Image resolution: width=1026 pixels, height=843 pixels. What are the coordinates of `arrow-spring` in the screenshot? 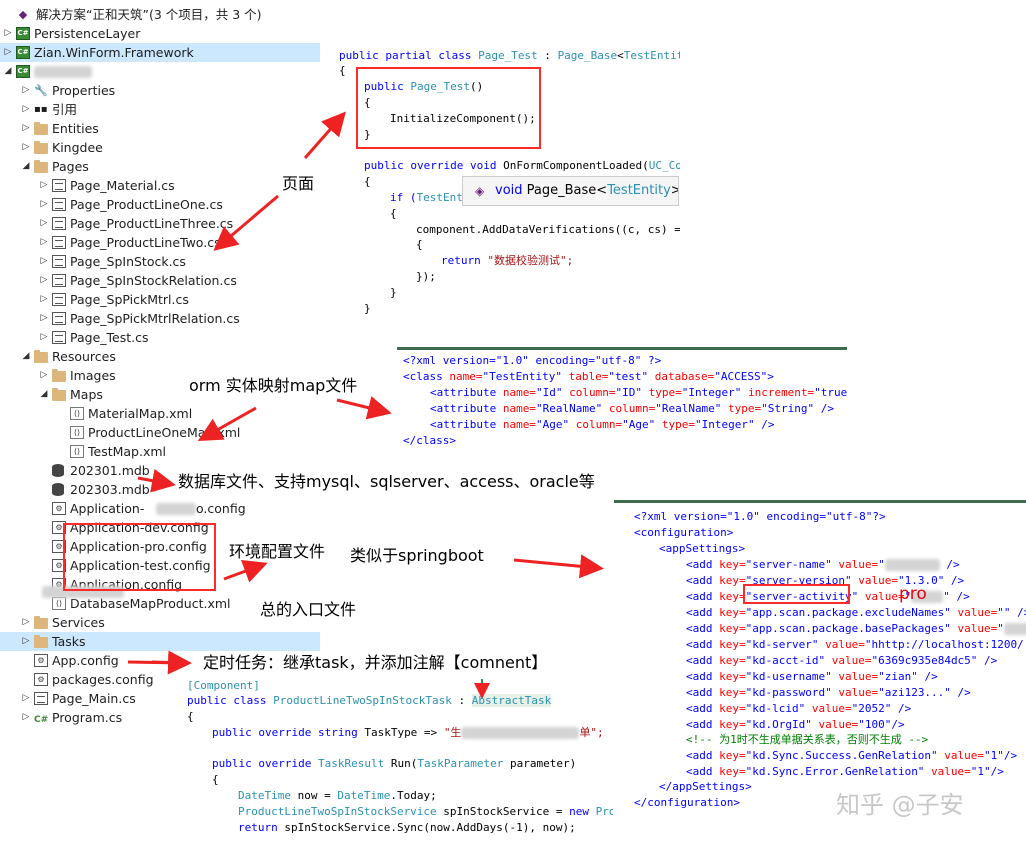 It's located at (558, 566).